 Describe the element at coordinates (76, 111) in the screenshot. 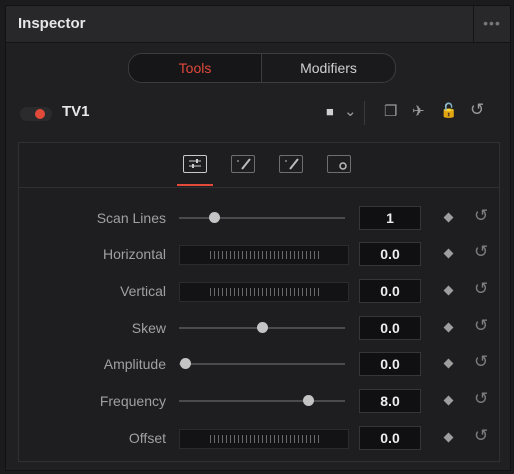

I see `node-name: TV1` at that location.